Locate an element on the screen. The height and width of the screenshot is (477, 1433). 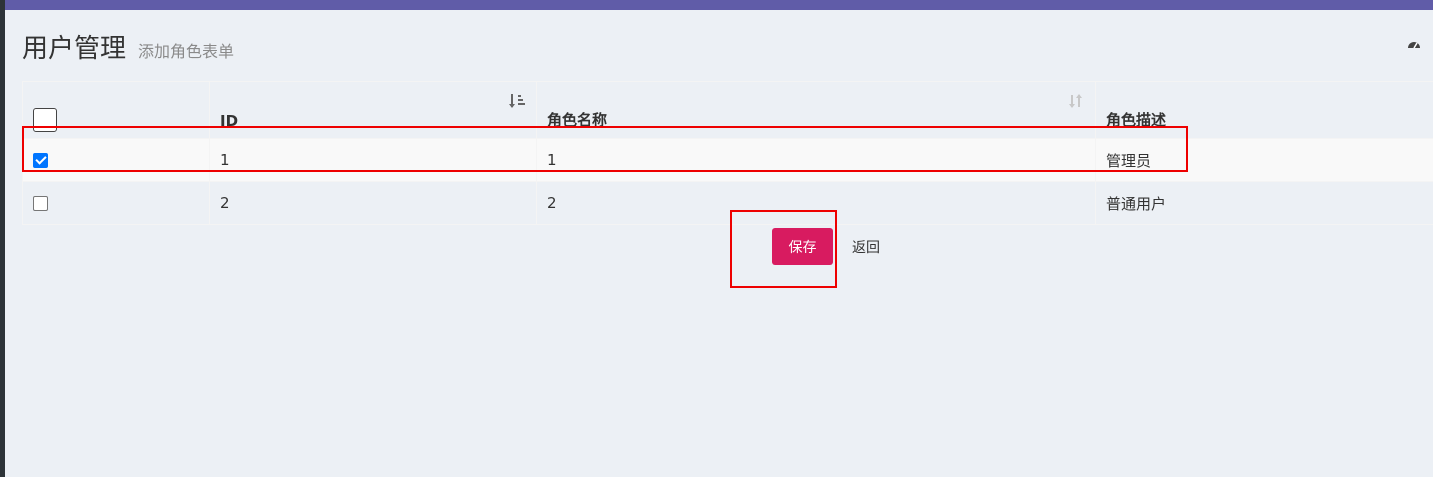
column-header-id: ID is located at coordinates (373, 110).